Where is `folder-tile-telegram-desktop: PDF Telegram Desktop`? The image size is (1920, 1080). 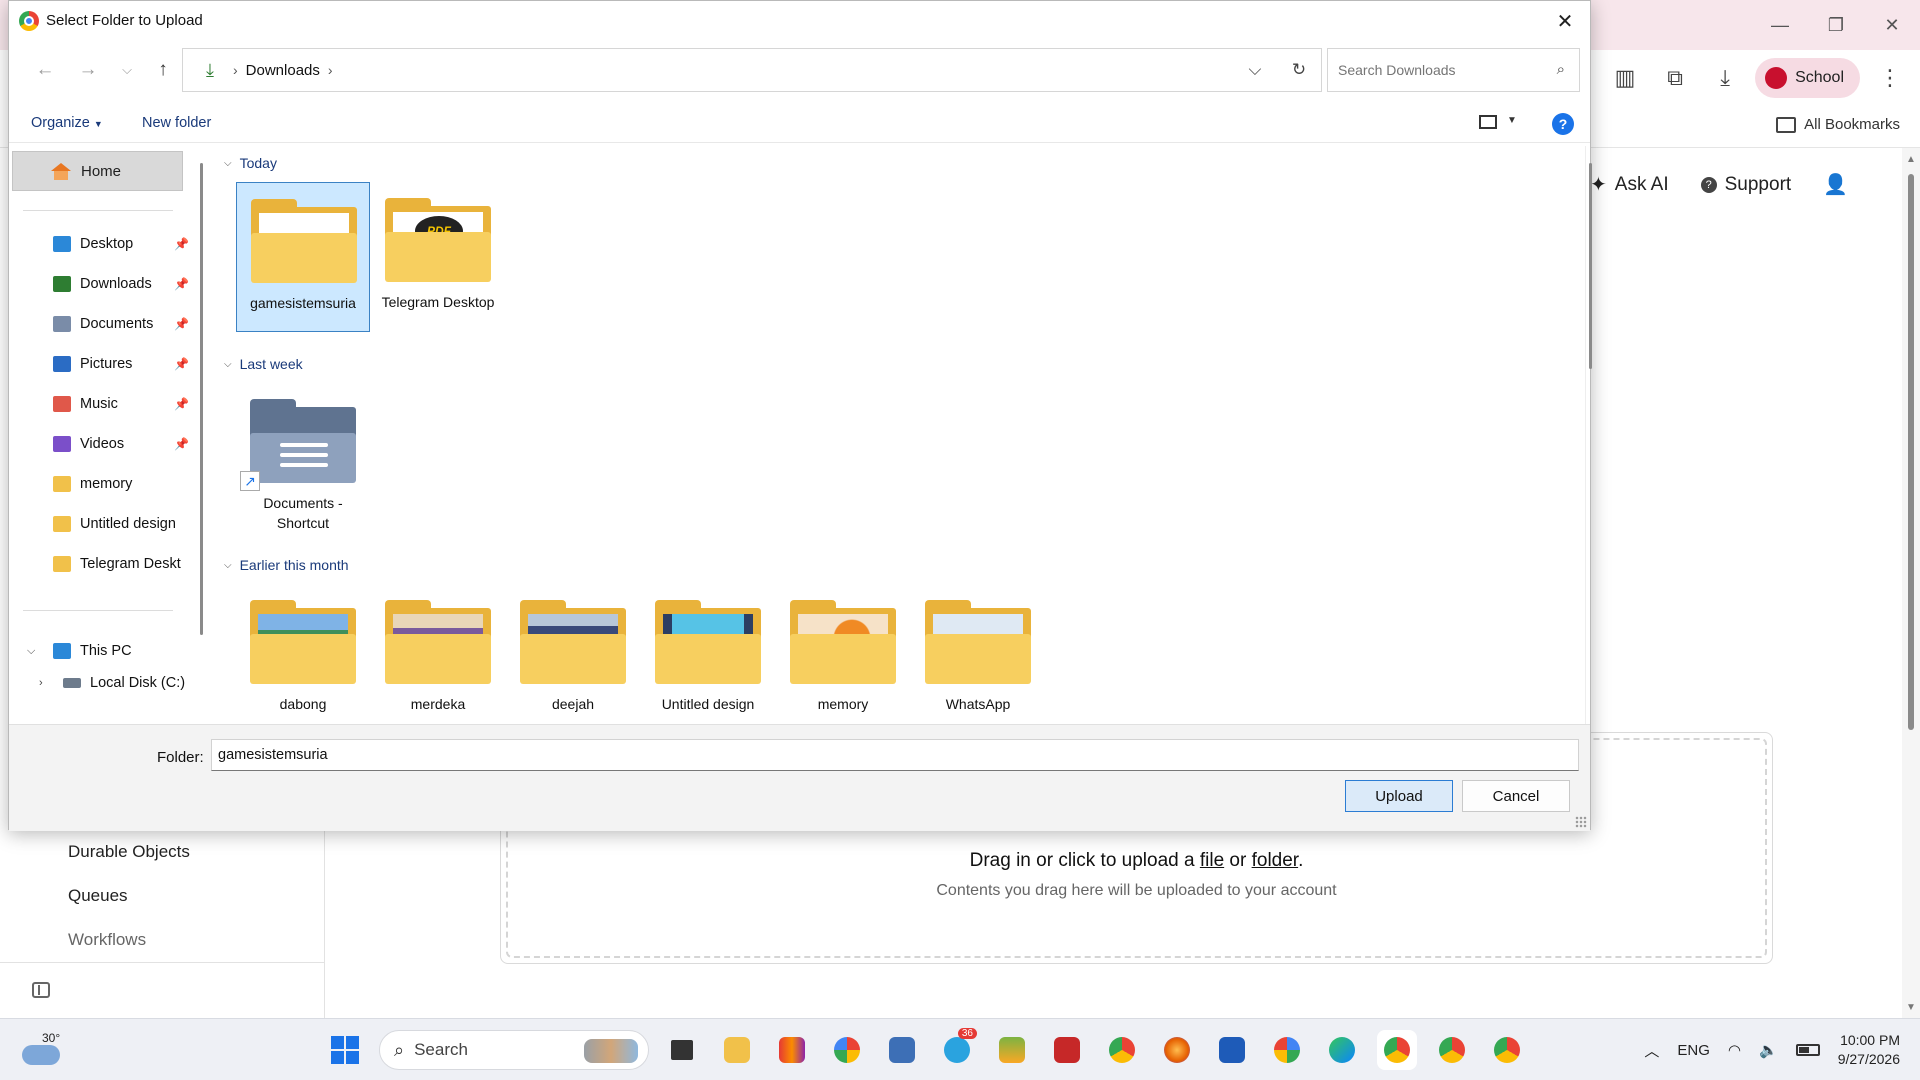 folder-tile-telegram-desktop: PDF Telegram Desktop is located at coordinates (438, 257).